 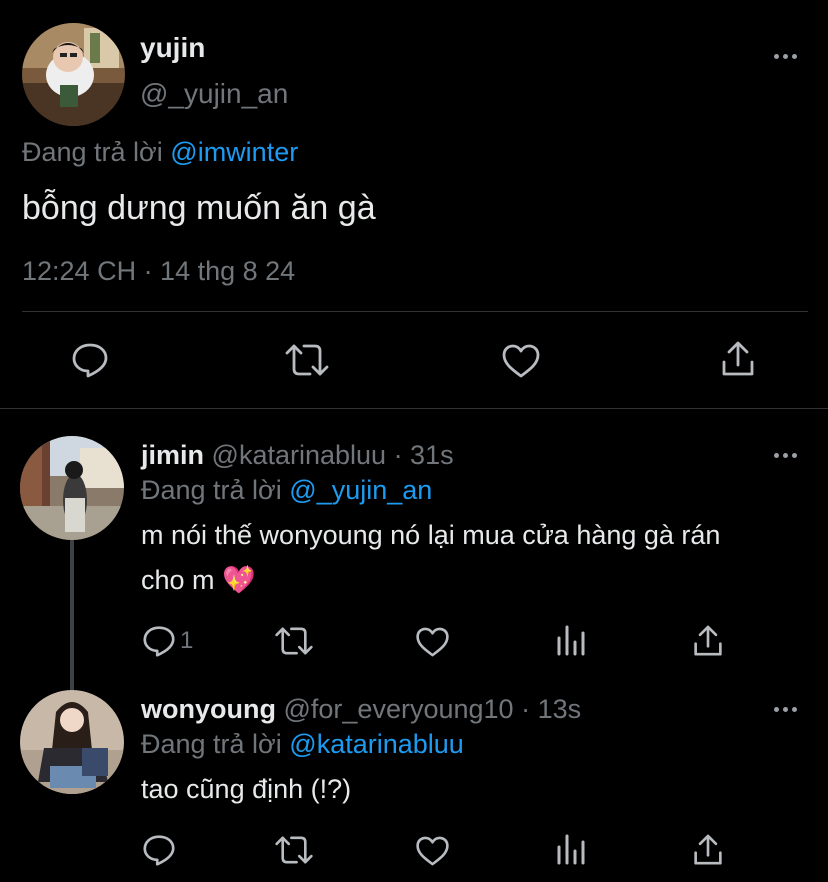 I want to click on reply2-reply-line: Đang trả lời @katarinabluu, so click(x=302, y=744).